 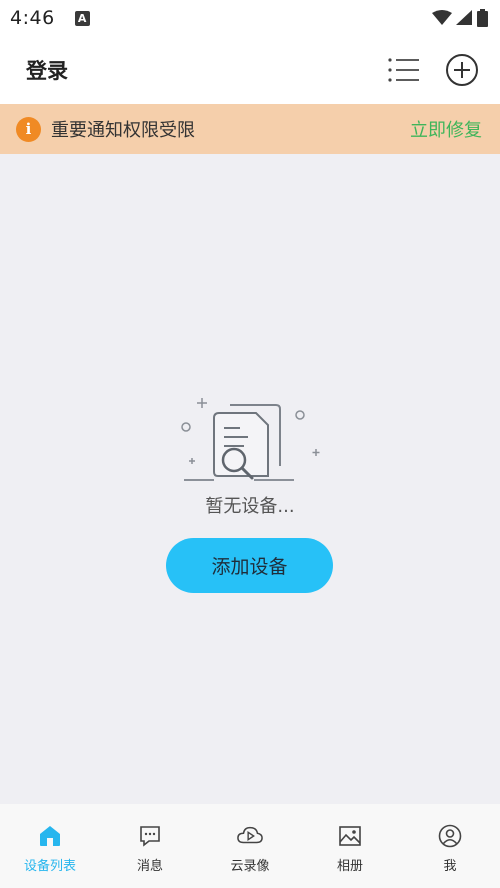 I want to click on cloud-video-icon, so click(x=250, y=836).